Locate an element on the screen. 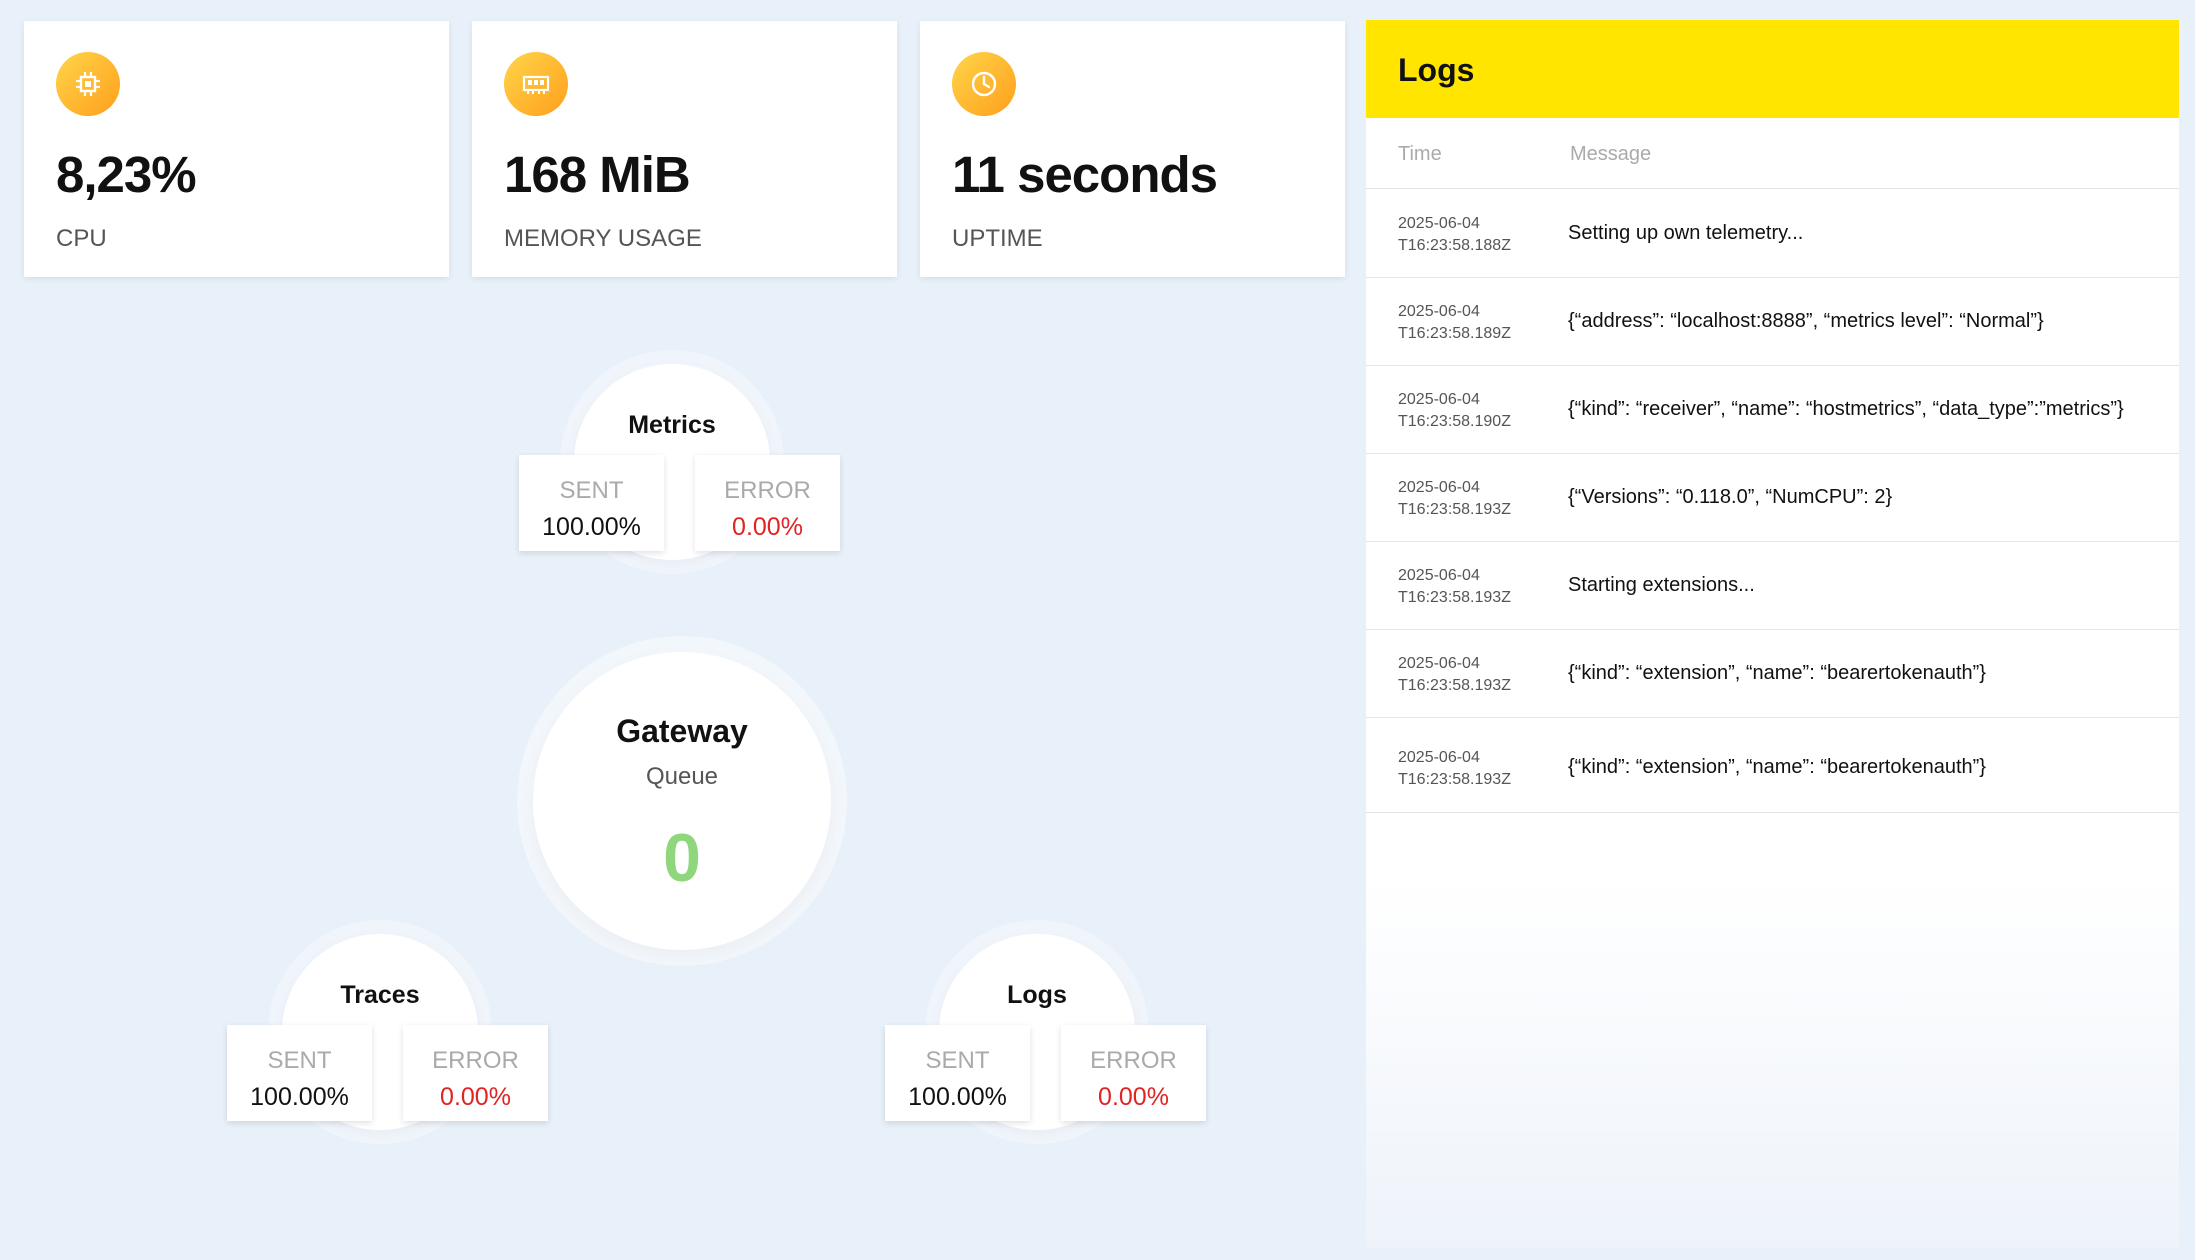 The width and height of the screenshot is (2195, 1260). gateway-title: Gateway is located at coordinates (682, 731).